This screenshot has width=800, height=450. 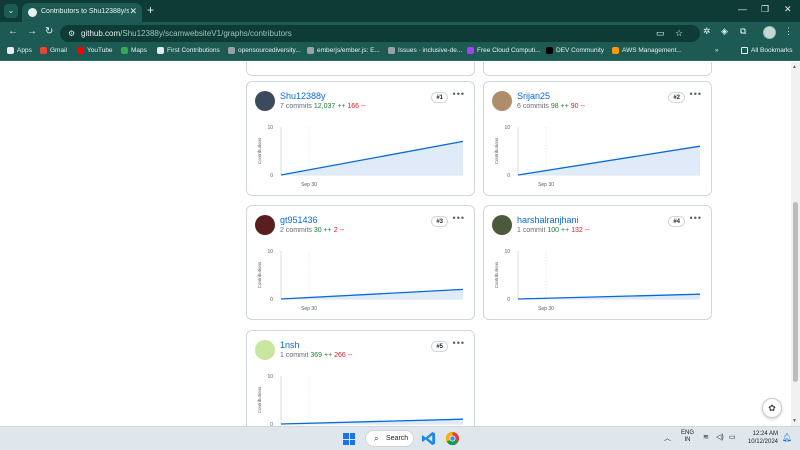 I want to click on rank-badge: #3, so click(x=439, y=221).